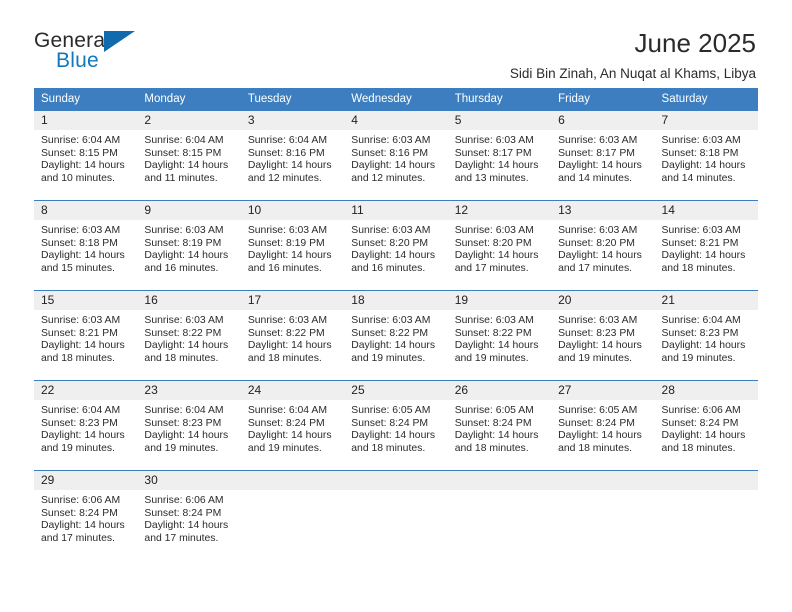 Image resolution: width=792 pixels, height=612 pixels. I want to click on day-daylight-2-text: and 16 minutes., so click(284, 268).